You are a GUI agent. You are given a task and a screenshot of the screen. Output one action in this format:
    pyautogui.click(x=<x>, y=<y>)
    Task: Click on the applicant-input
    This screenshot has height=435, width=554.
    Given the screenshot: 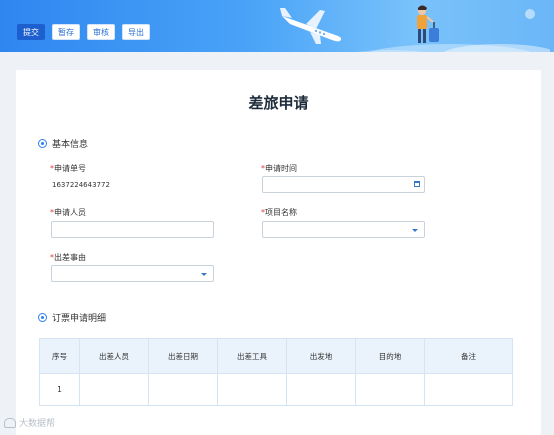 What is the action you would take?
    pyautogui.click(x=132, y=229)
    